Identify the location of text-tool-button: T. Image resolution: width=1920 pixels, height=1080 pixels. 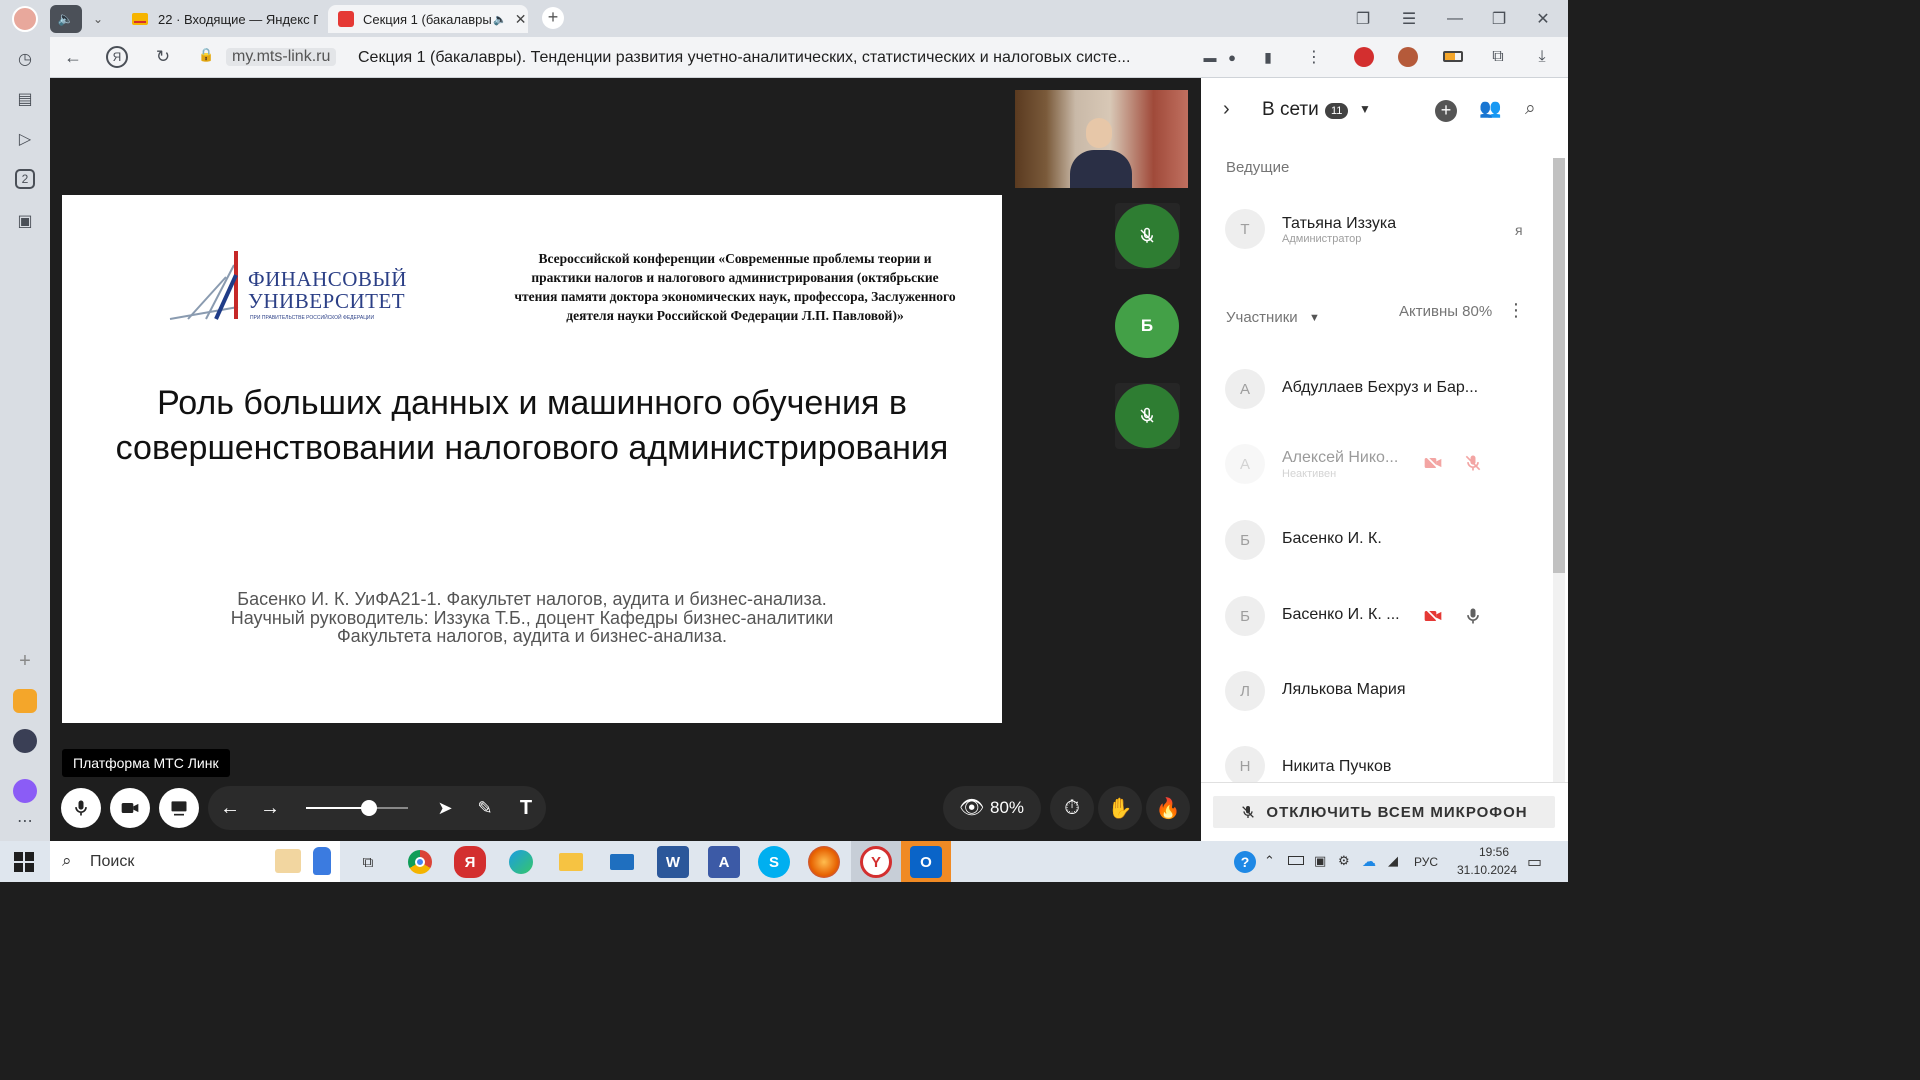
(526, 808).